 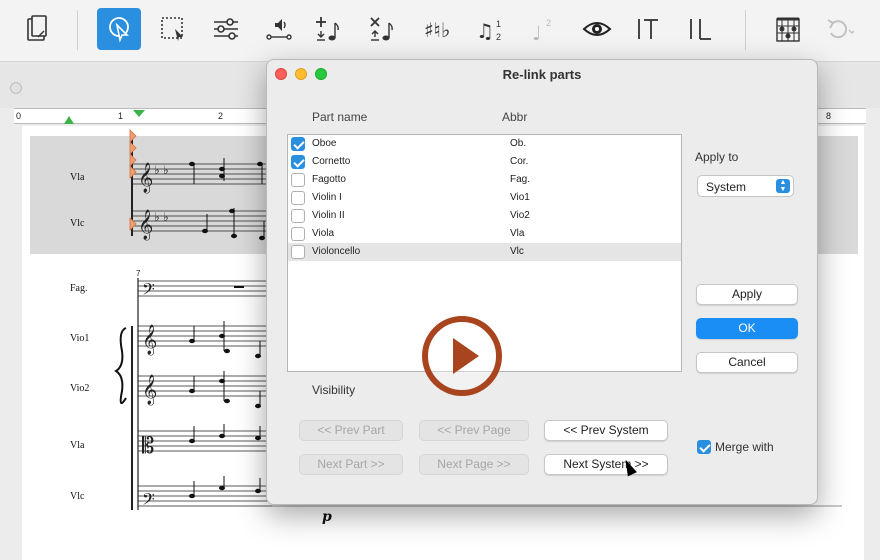 I want to click on part-abbr: Vlc, so click(x=517, y=251).